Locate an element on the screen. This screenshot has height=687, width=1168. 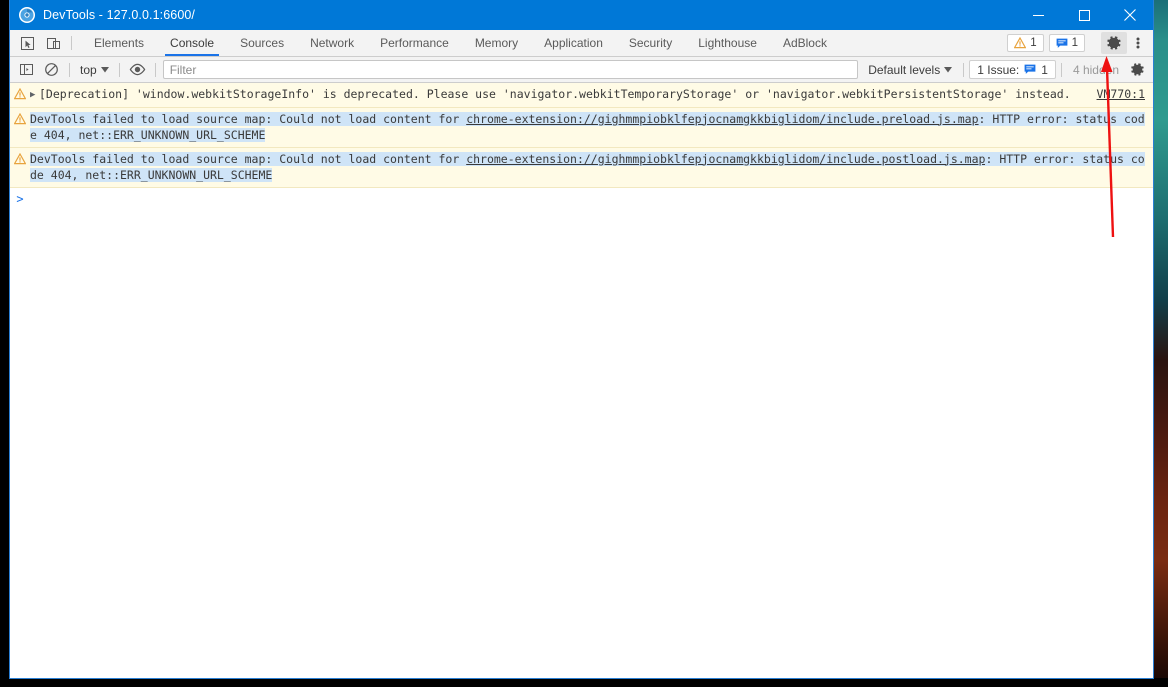
issues-button: 1 Issue: 1 is located at coordinates (1012, 69).